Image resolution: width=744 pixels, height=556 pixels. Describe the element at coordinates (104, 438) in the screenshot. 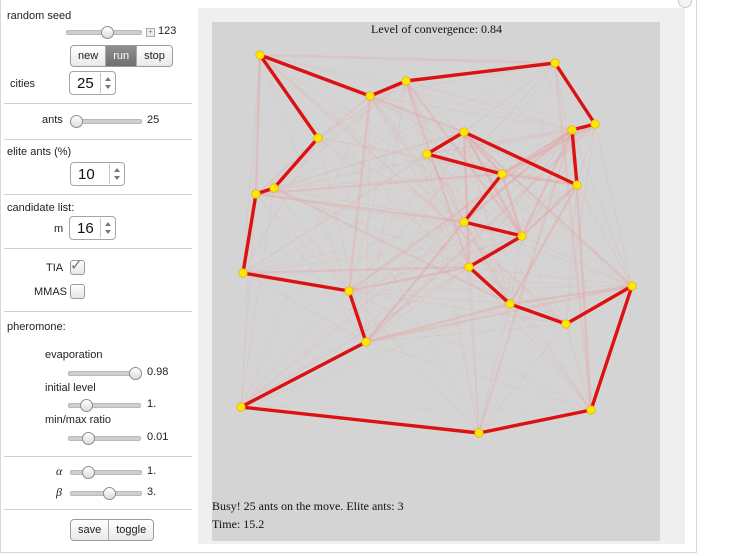

I see `min-max-ratio-slider` at that location.